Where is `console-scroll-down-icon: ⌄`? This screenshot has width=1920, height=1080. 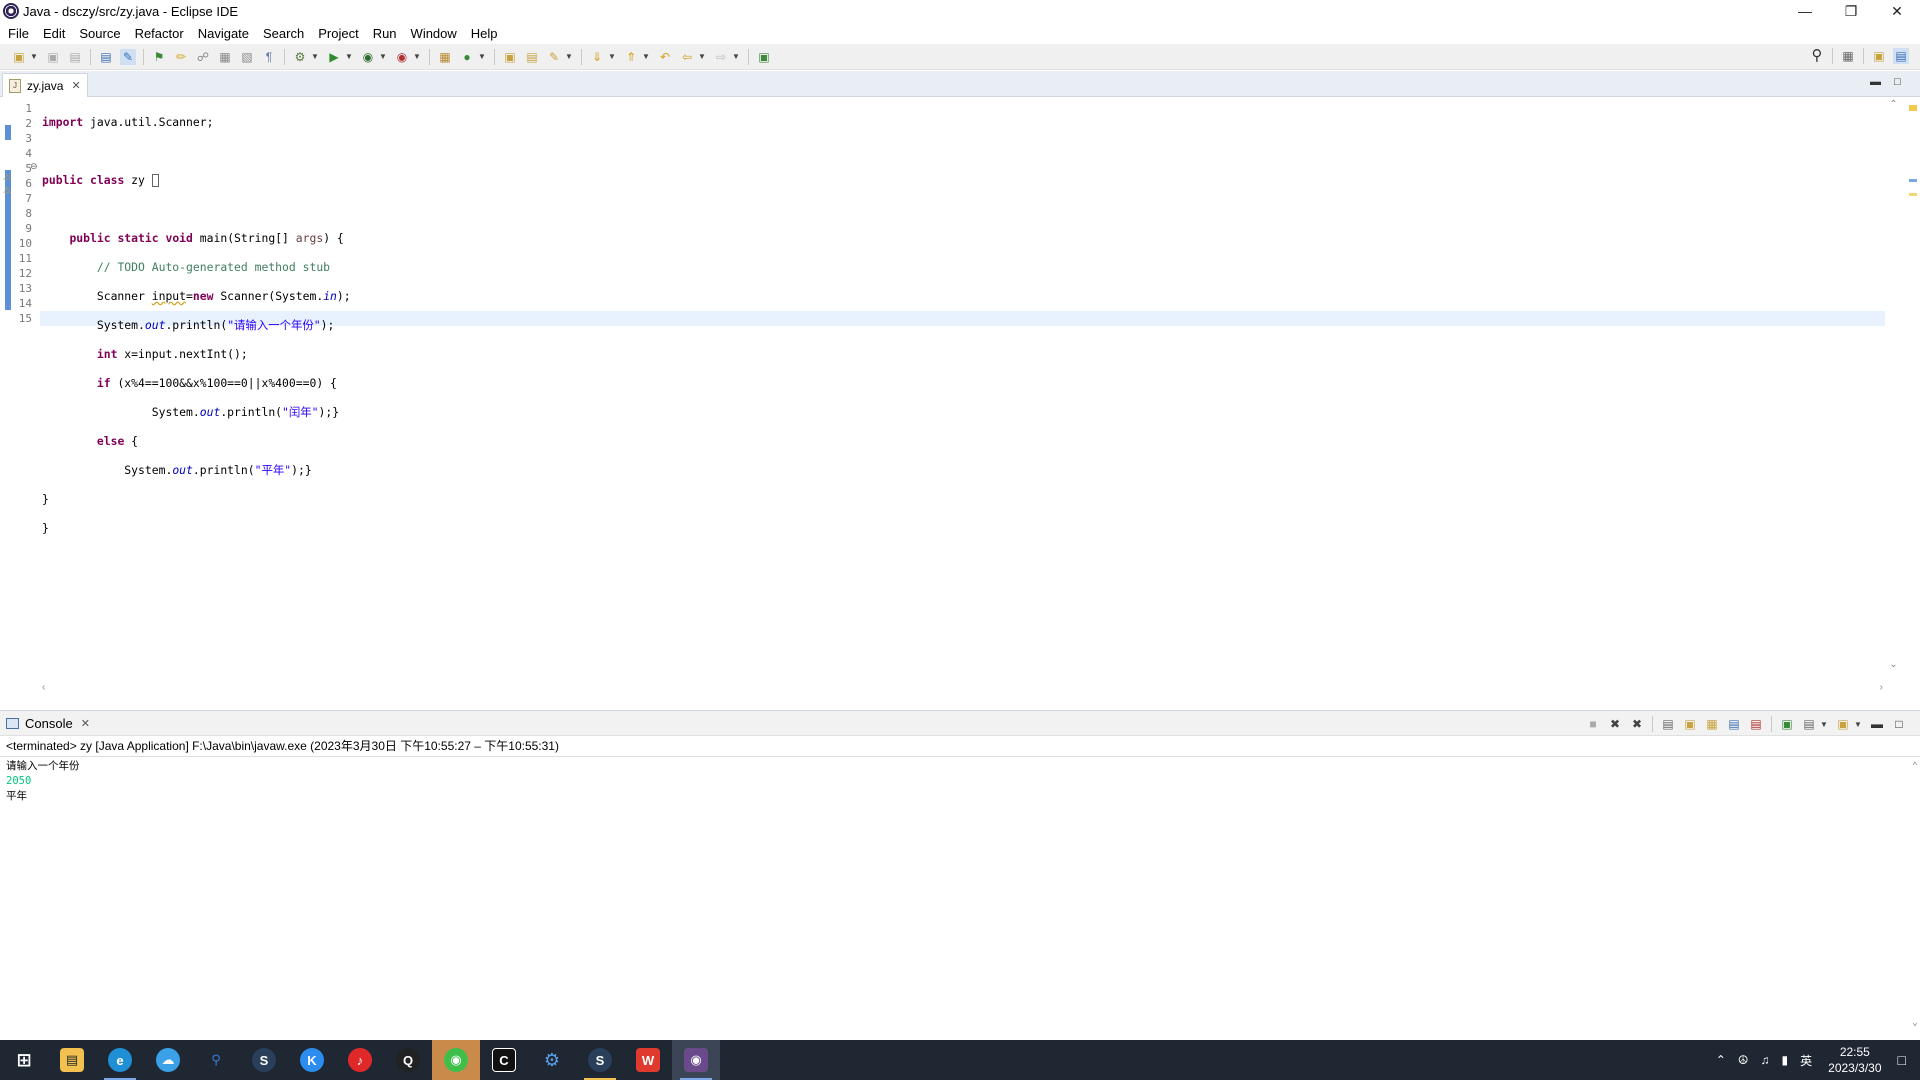
console-scroll-down-icon: ⌄ is located at coordinates (1915, 1022).